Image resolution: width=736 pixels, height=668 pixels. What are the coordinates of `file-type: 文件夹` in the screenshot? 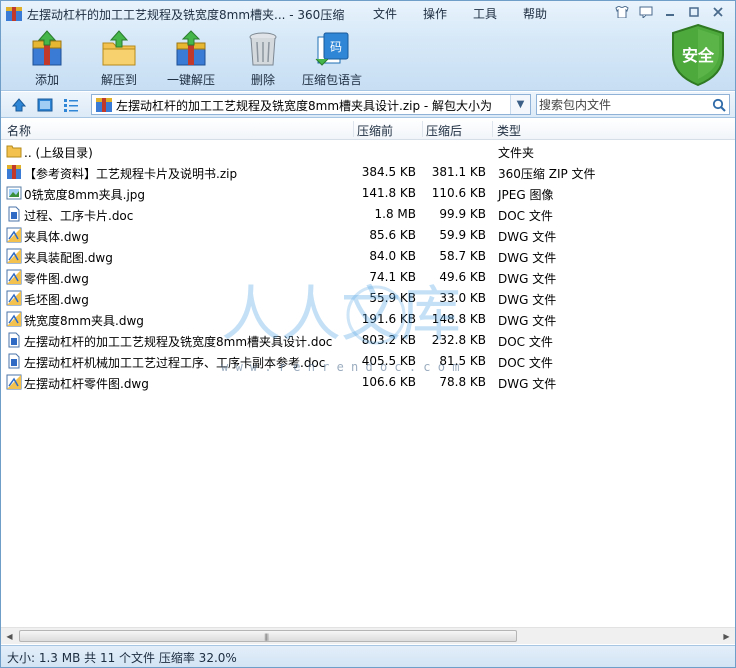 It's located at (516, 153).